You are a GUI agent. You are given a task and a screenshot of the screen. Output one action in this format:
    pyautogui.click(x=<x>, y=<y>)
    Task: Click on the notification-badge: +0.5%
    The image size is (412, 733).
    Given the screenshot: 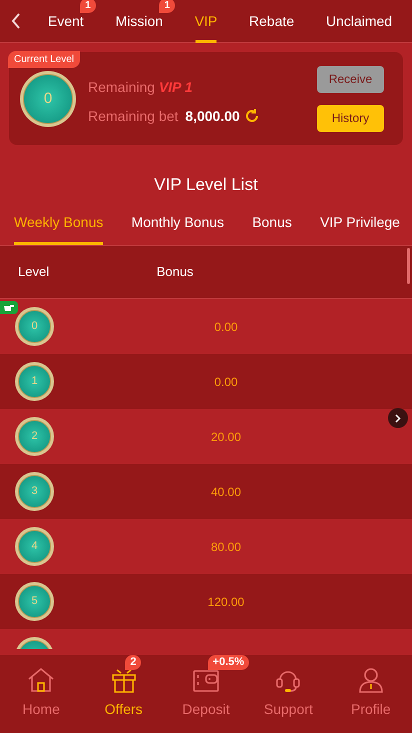 What is the action you would take?
    pyautogui.click(x=229, y=662)
    